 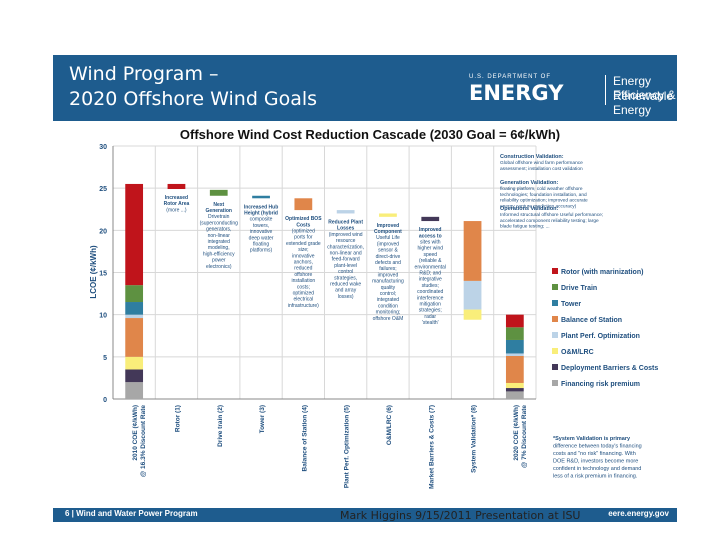 I want to click on footnote-text: DOE R&D, investors become more, so click(x=595, y=462).